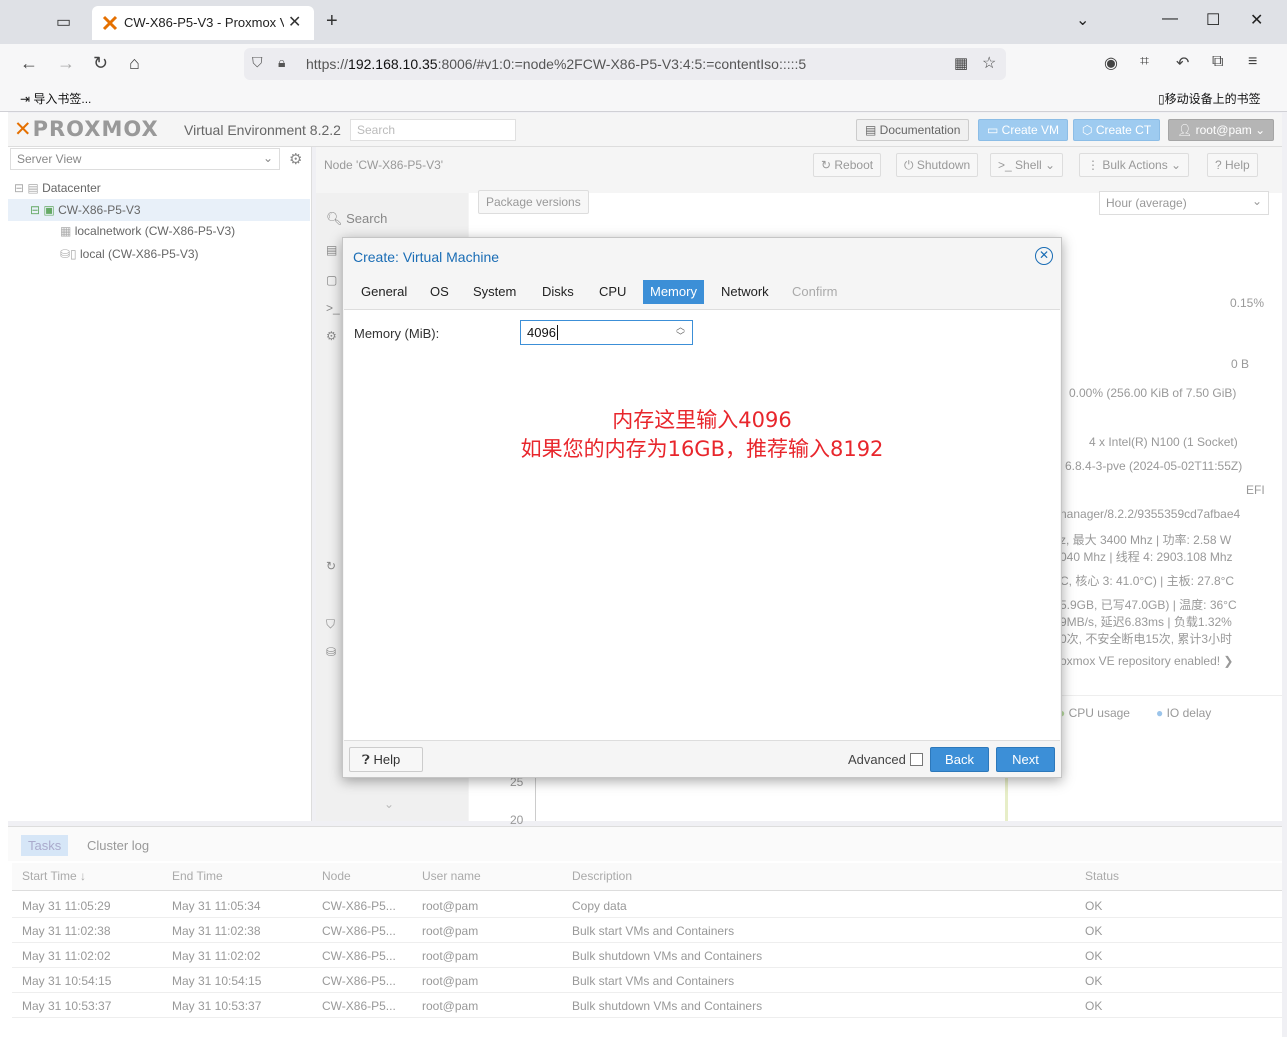 This screenshot has width=1287, height=1037. What do you see at coordinates (134, 63) in the screenshot?
I see `home-icon: ⌂` at bounding box center [134, 63].